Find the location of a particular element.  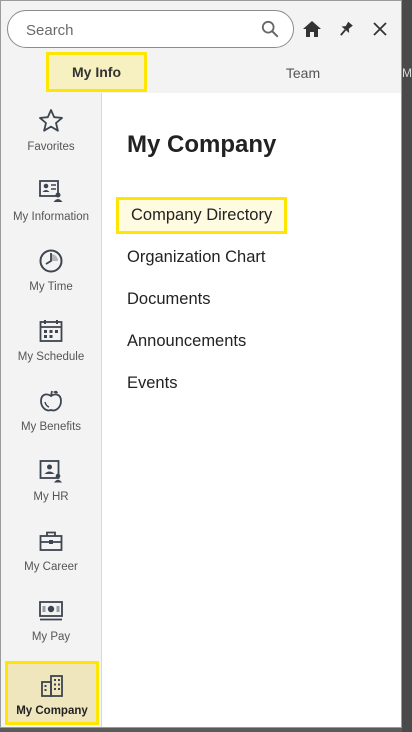

link-announcements: Announcements is located at coordinates (186, 341).